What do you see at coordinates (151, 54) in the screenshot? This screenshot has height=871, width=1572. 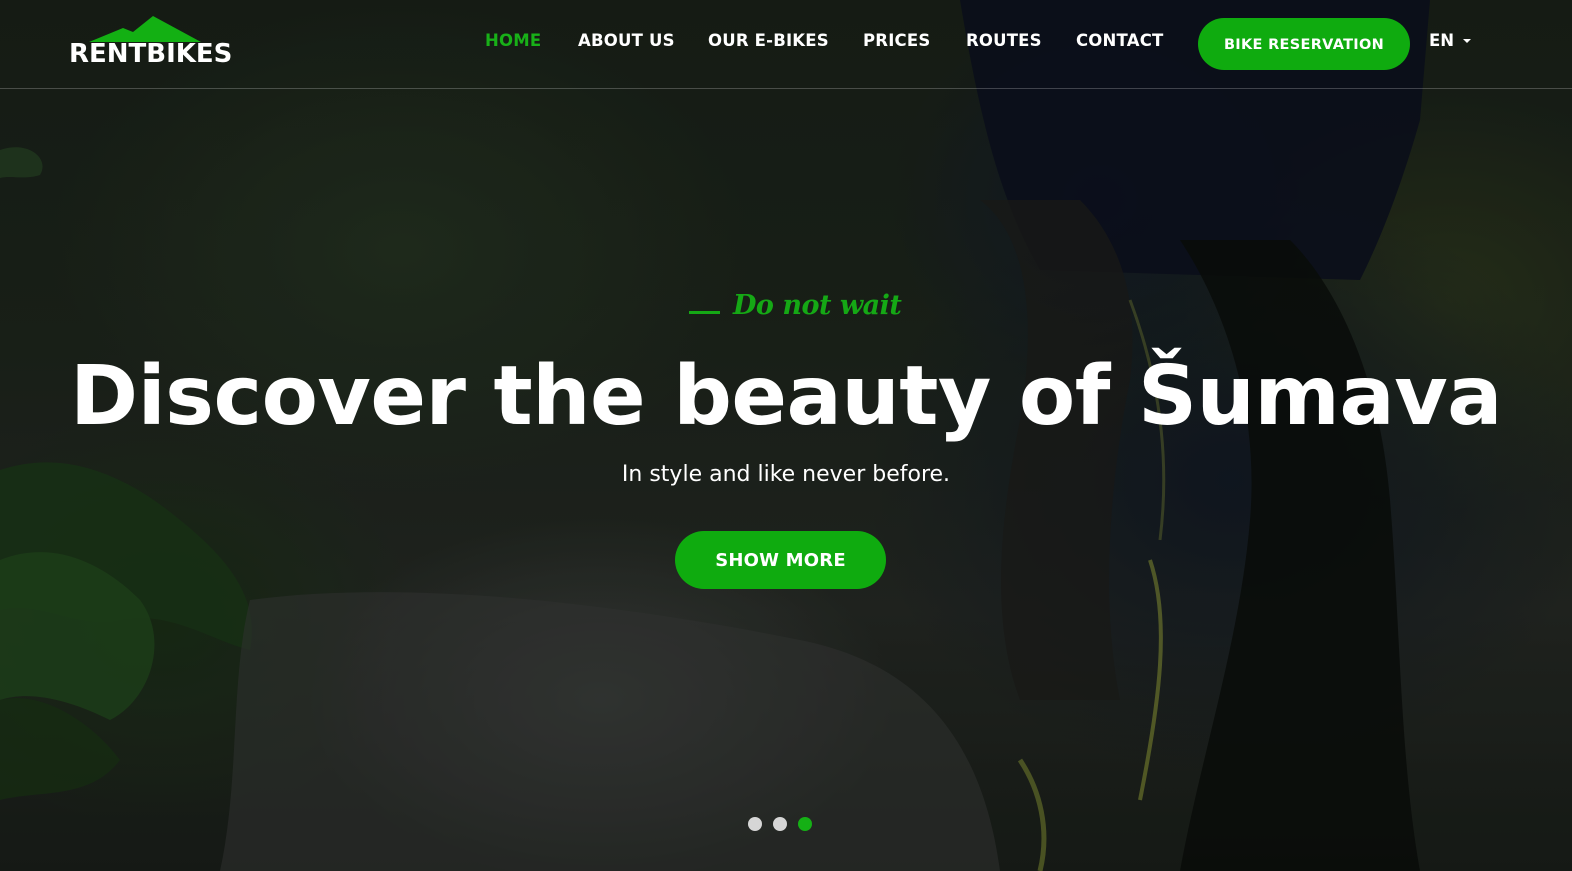 I see `brand-logo-text: RENTBIKES` at bounding box center [151, 54].